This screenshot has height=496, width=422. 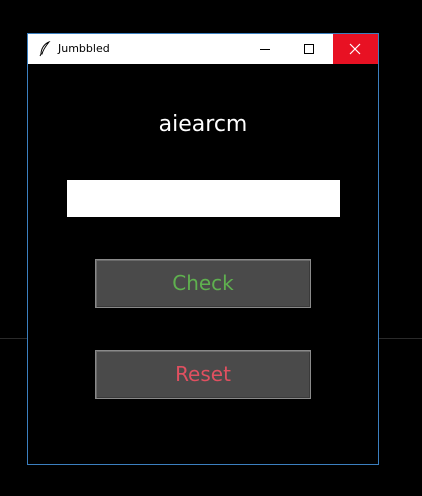 I want to click on minimize-button, so click(x=265, y=49).